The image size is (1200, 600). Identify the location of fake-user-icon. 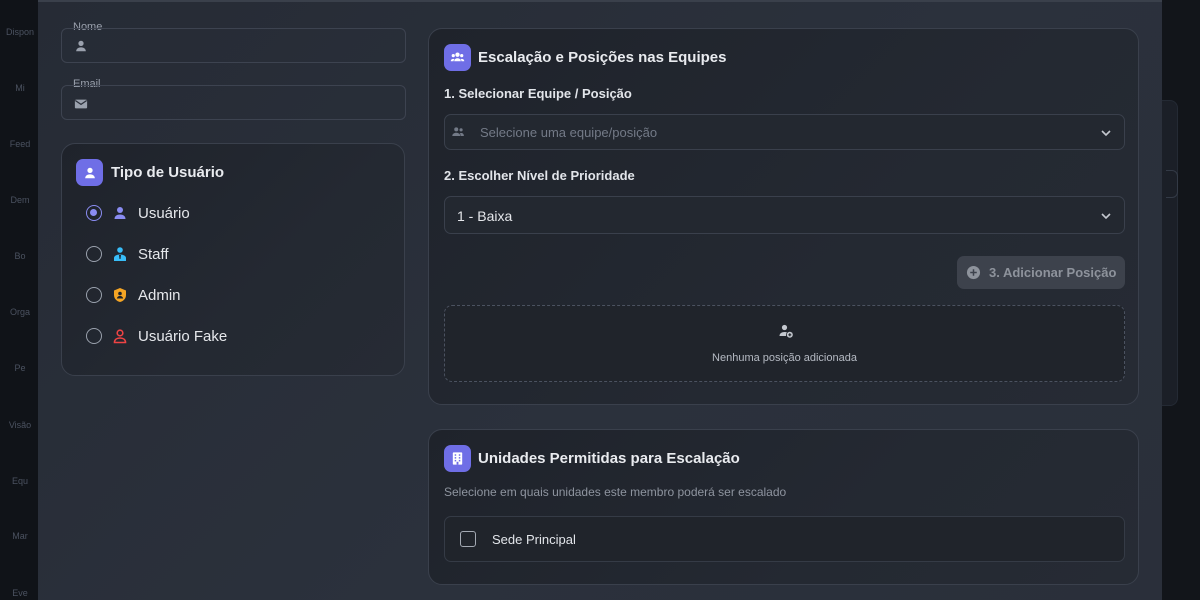
(120, 336).